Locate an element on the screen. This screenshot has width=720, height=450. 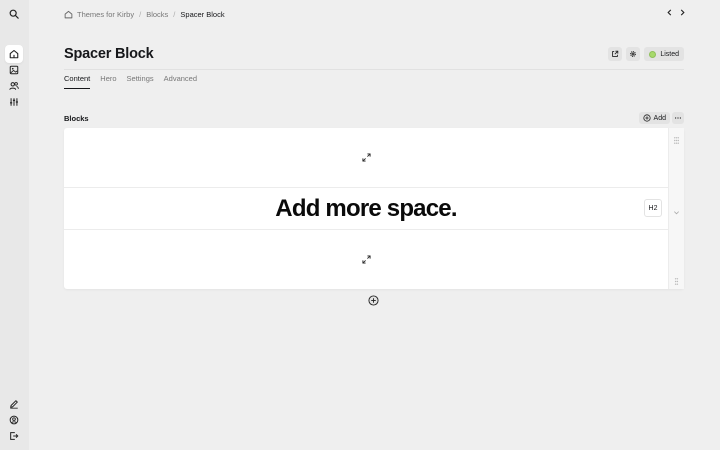
add-block-circle-button is located at coordinates (373, 300).